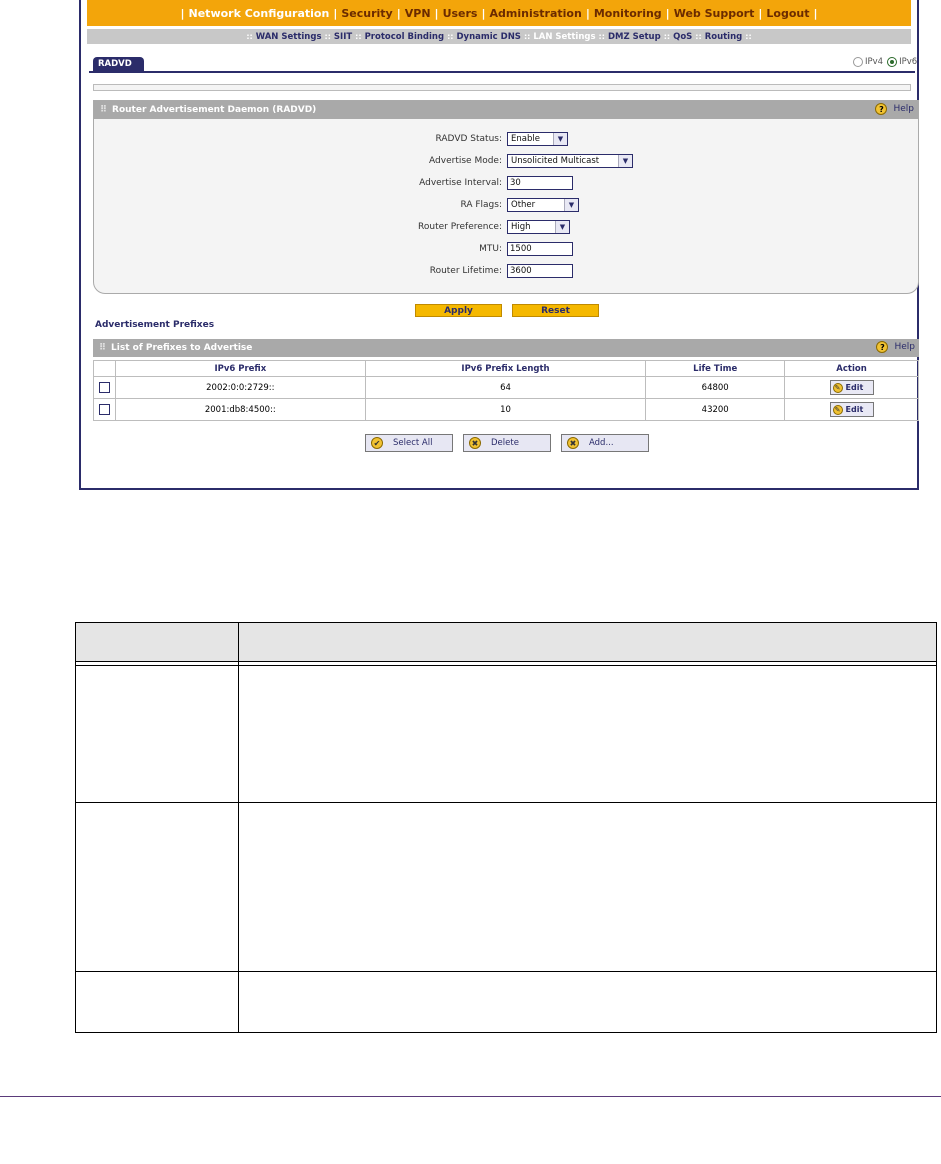 This screenshot has width=941, height=1164. I want to click on radvd-status-value: Enable, so click(525, 139).